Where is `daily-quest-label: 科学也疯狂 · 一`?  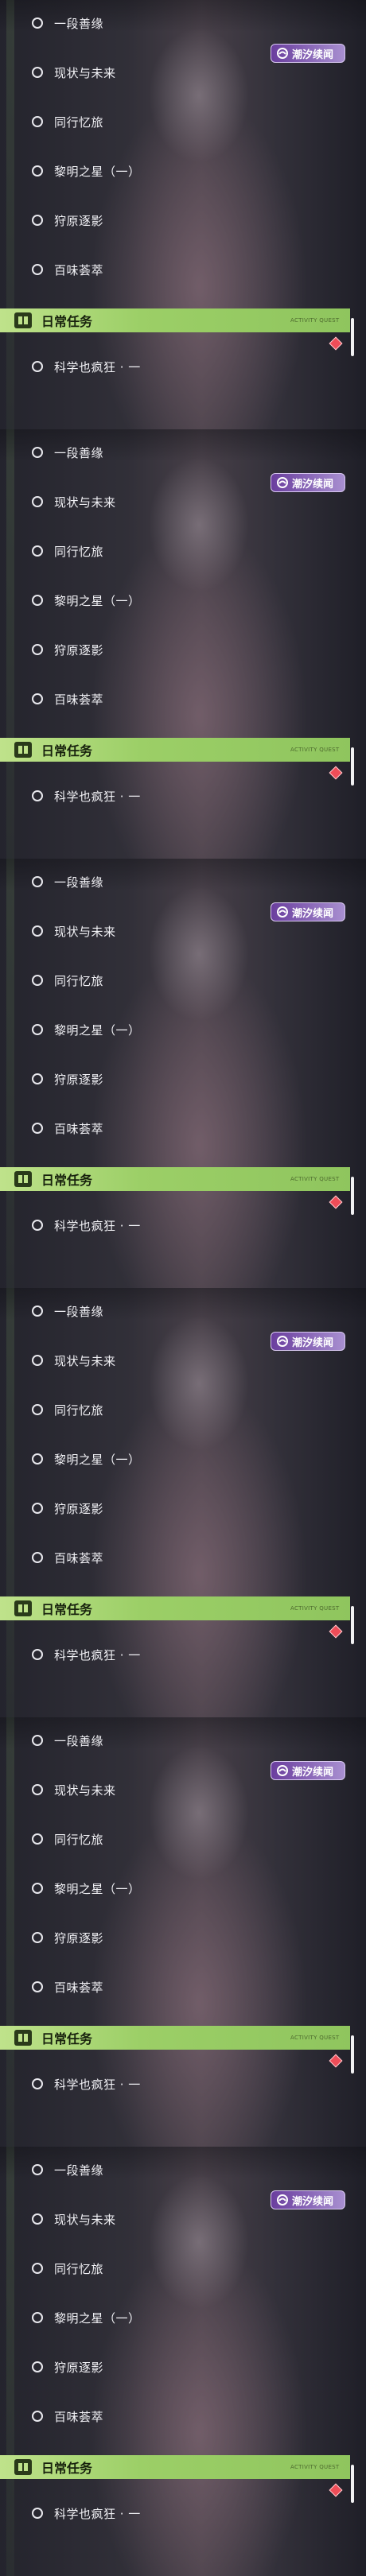
daily-quest-label: 科学也疯狂 · 一 is located at coordinates (97, 366).